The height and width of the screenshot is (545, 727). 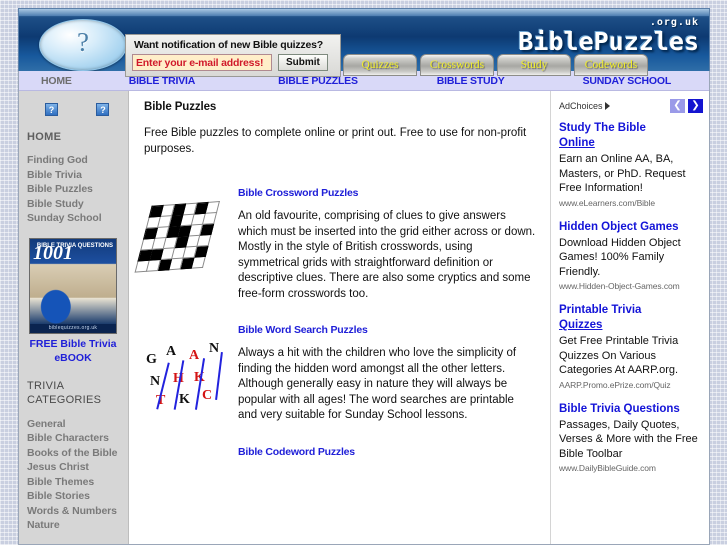 What do you see at coordinates (83, 42) in the screenshot?
I see `question-mark-glyph: ?` at bounding box center [83, 42].